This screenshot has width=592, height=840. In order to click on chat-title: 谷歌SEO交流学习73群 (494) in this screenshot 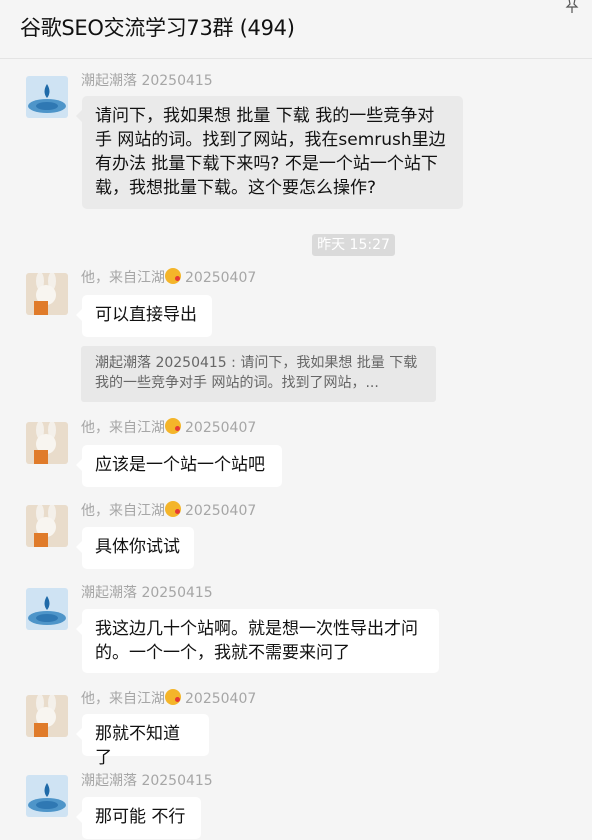, I will do `click(157, 28)`.